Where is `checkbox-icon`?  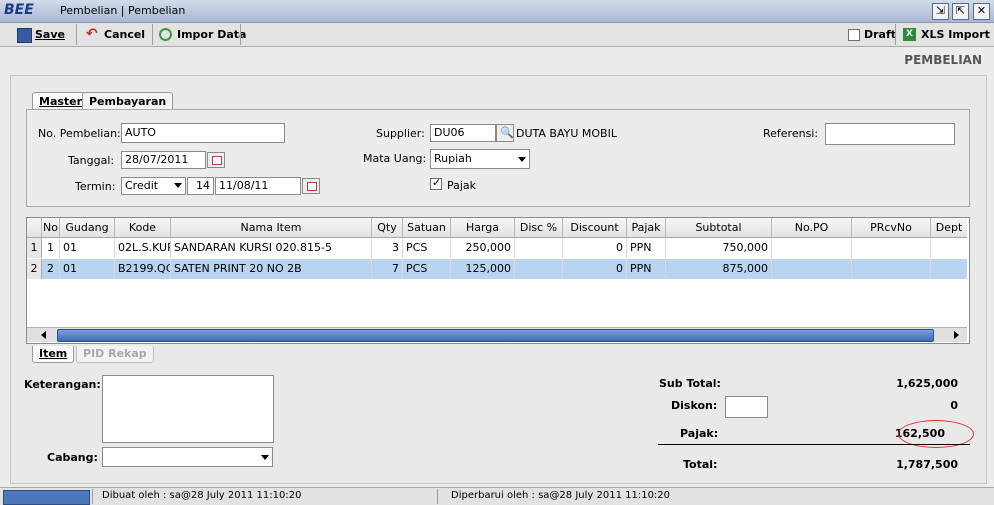
checkbox-icon is located at coordinates (854, 35).